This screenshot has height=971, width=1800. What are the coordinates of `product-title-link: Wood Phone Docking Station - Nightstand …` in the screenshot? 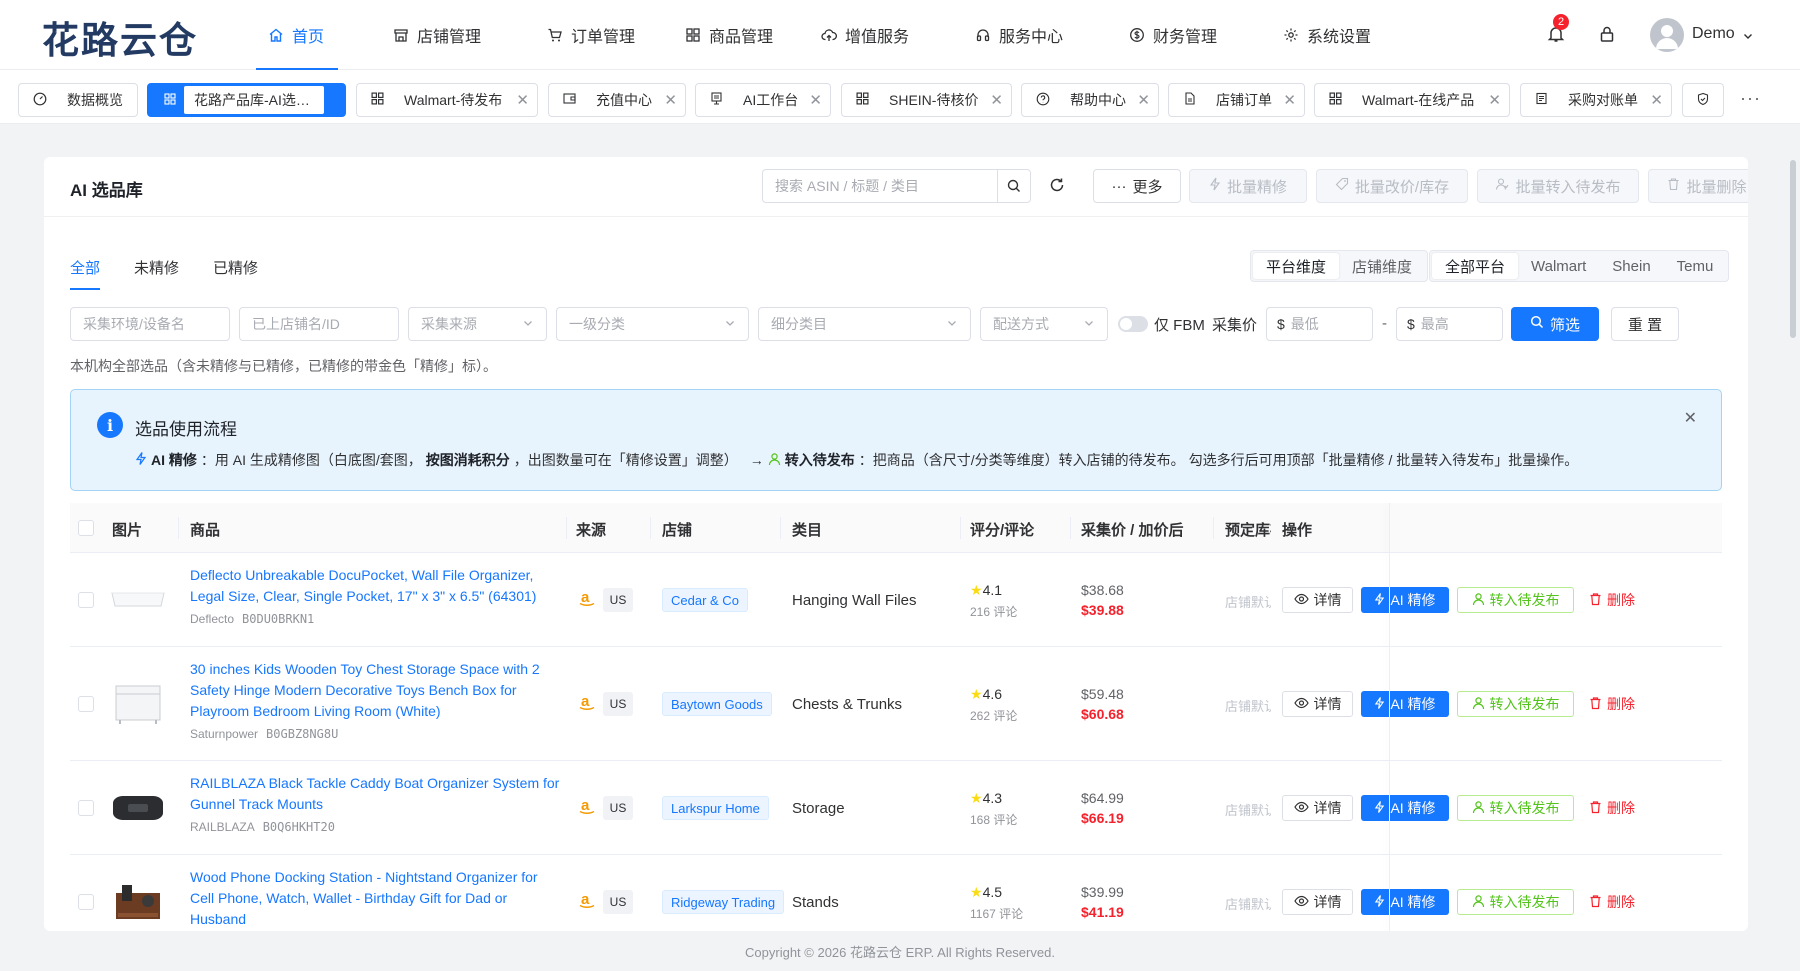 It's located at (375, 898).